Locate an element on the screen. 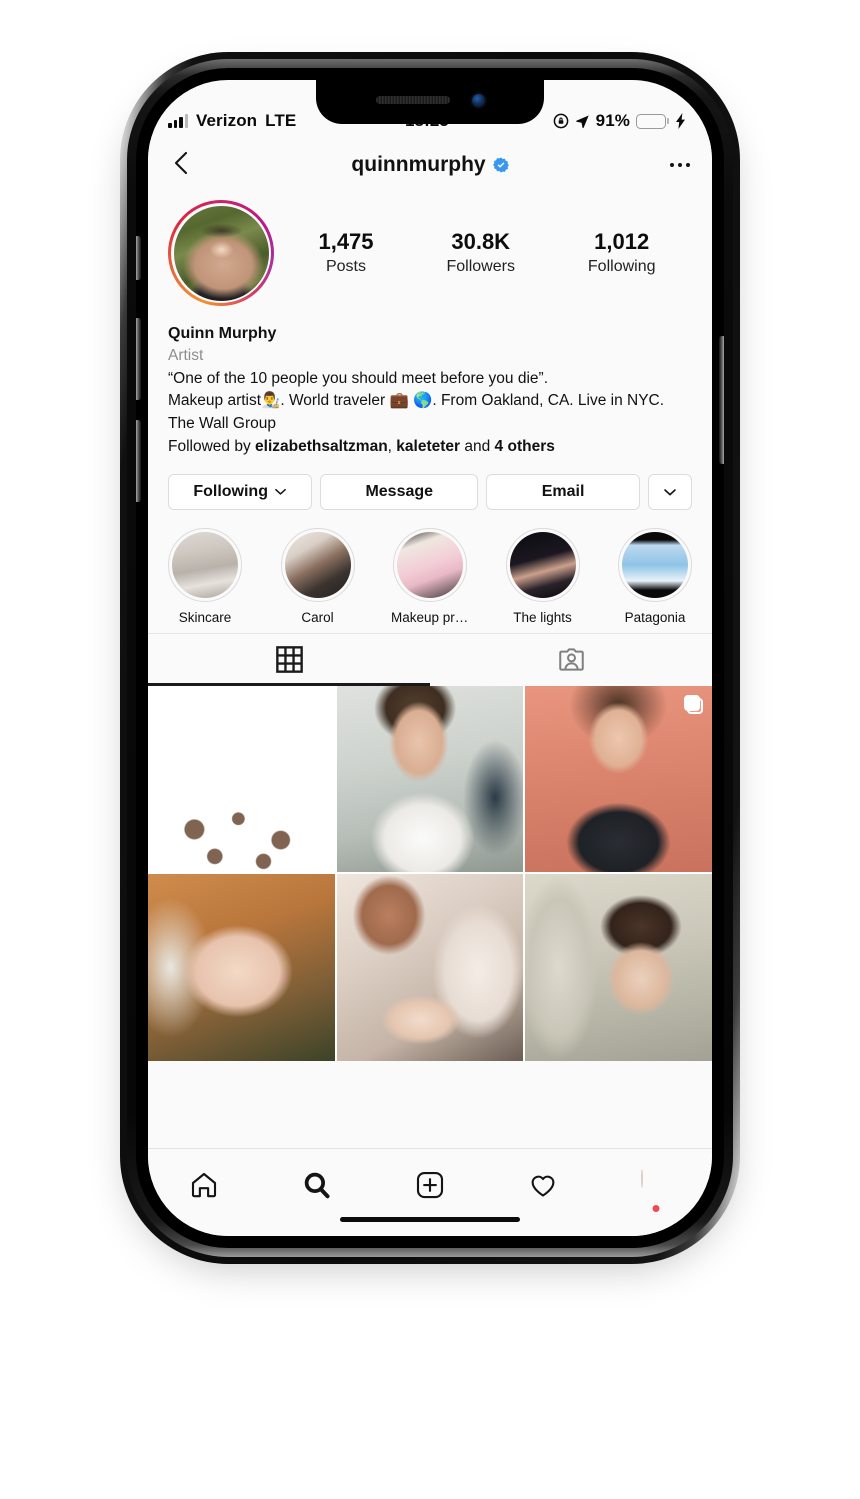 Image resolution: width=860 pixels, height=1499 pixels. email-button: Email is located at coordinates (563, 491).